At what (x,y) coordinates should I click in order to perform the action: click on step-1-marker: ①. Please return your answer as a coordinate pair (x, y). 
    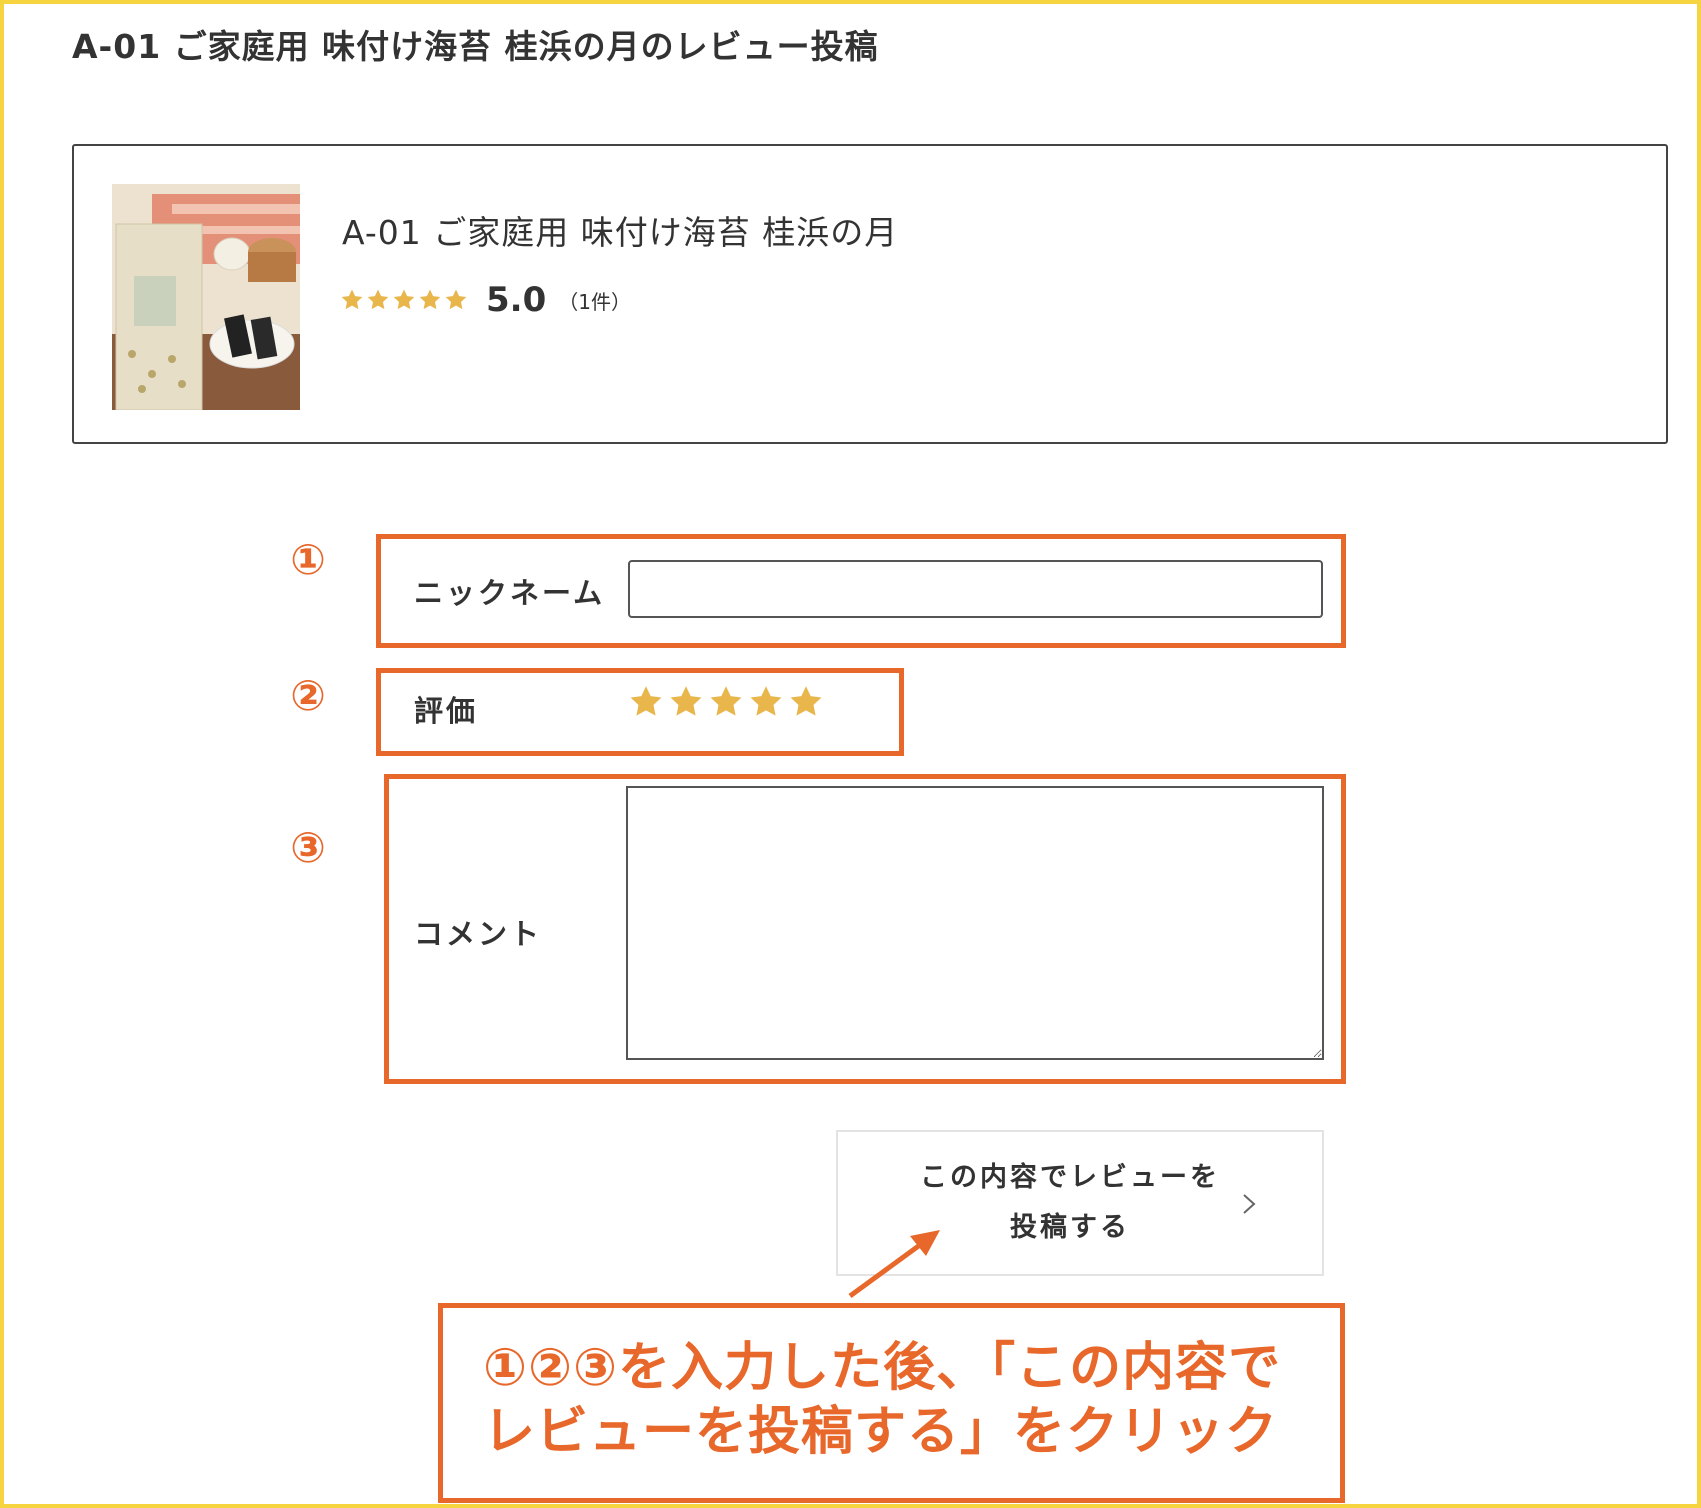
    Looking at the image, I should click on (308, 559).